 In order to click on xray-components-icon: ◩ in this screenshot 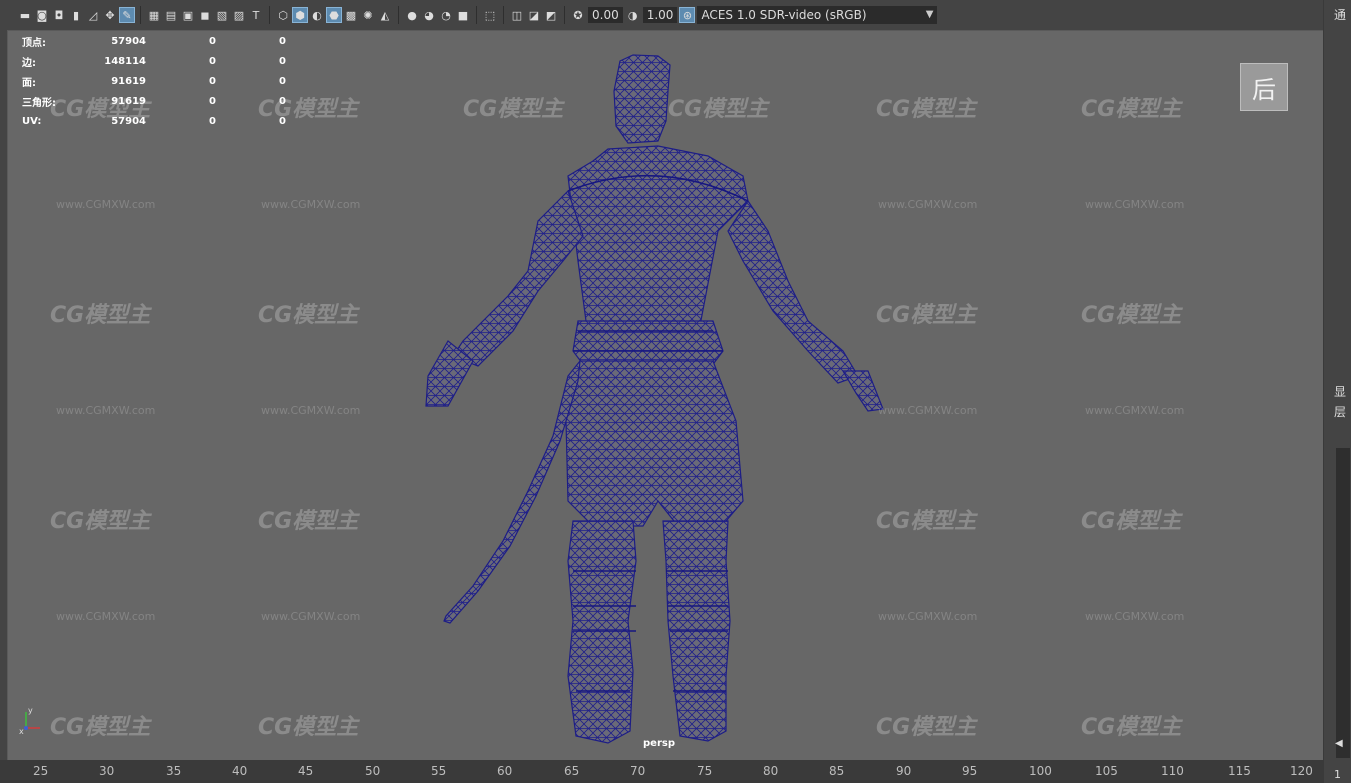, I will do `click(551, 15)`.